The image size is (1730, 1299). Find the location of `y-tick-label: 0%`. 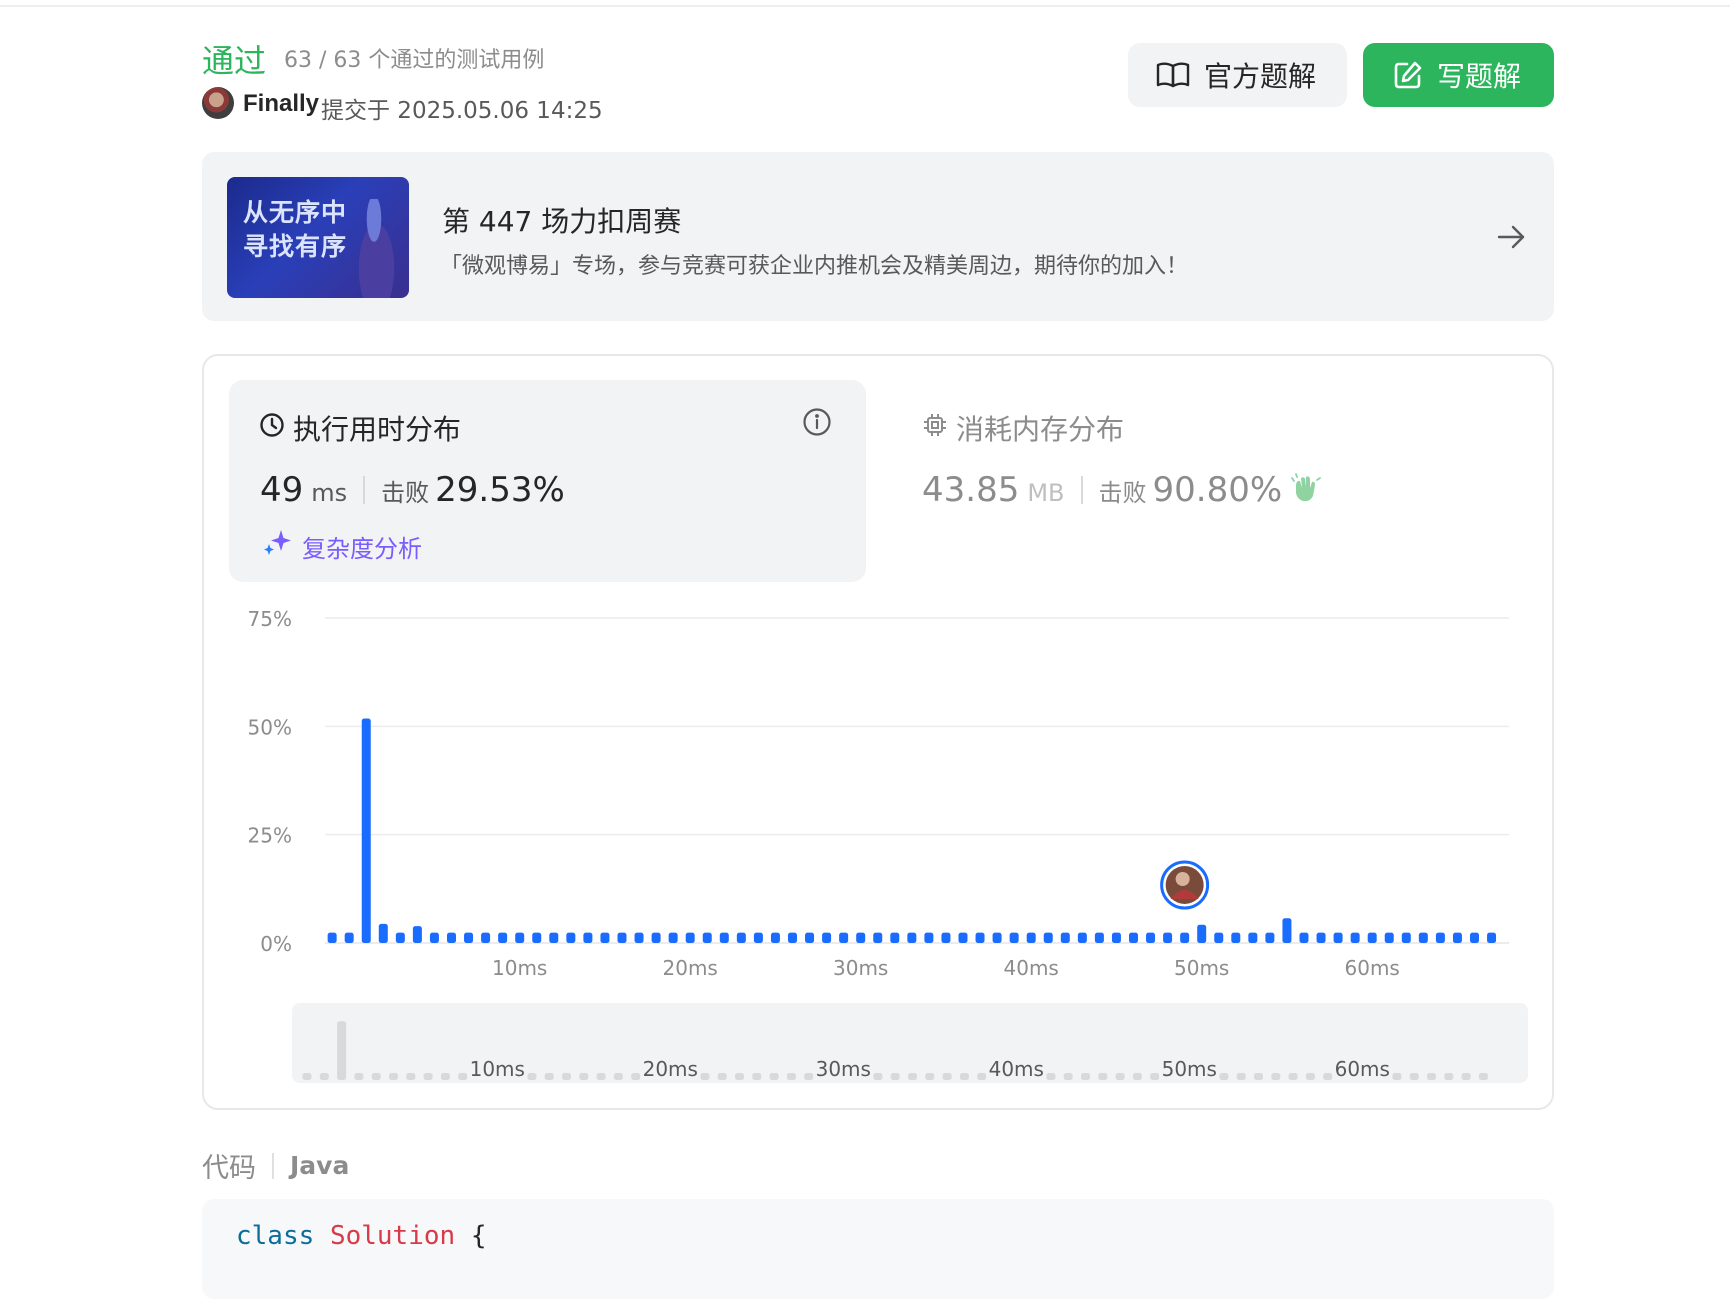

y-tick-label: 0% is located at coordinates (276, 944).